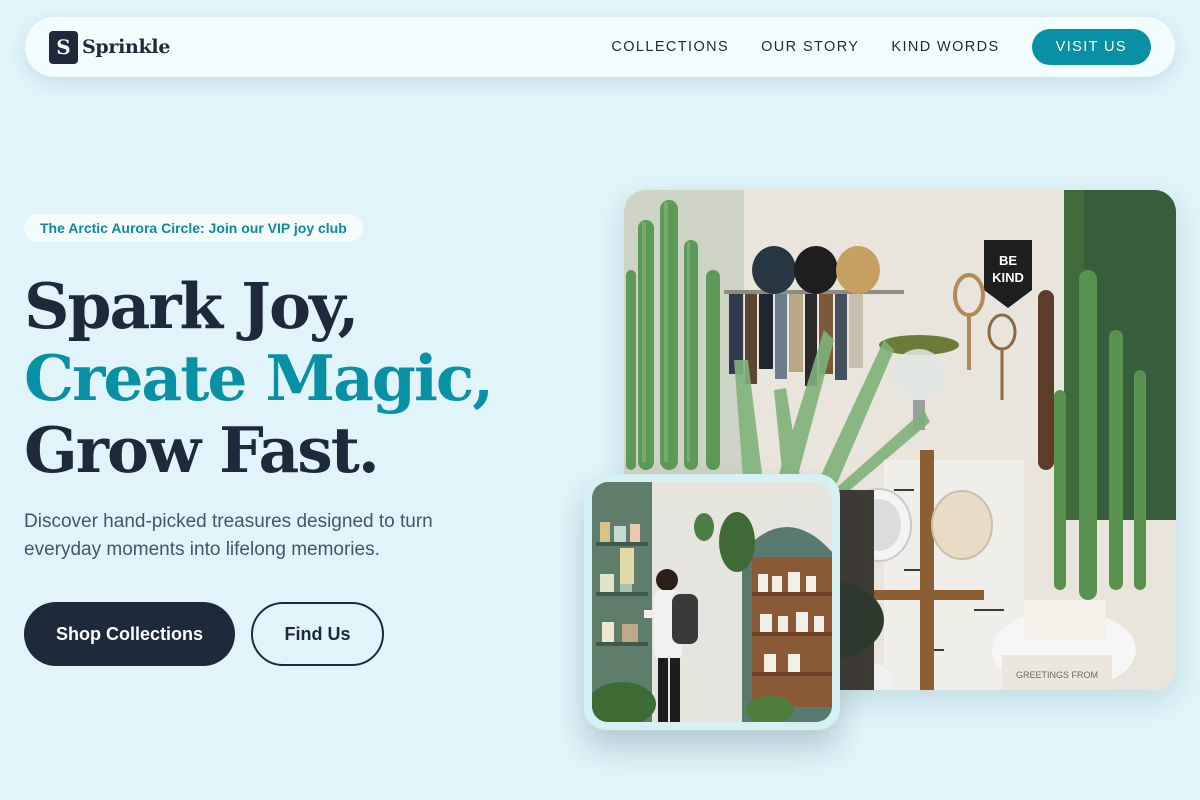 The width and height of the screenshot is (1200, 800). I want to click on nav-link-kind-words: KIND WORDS, so click(945, 47).